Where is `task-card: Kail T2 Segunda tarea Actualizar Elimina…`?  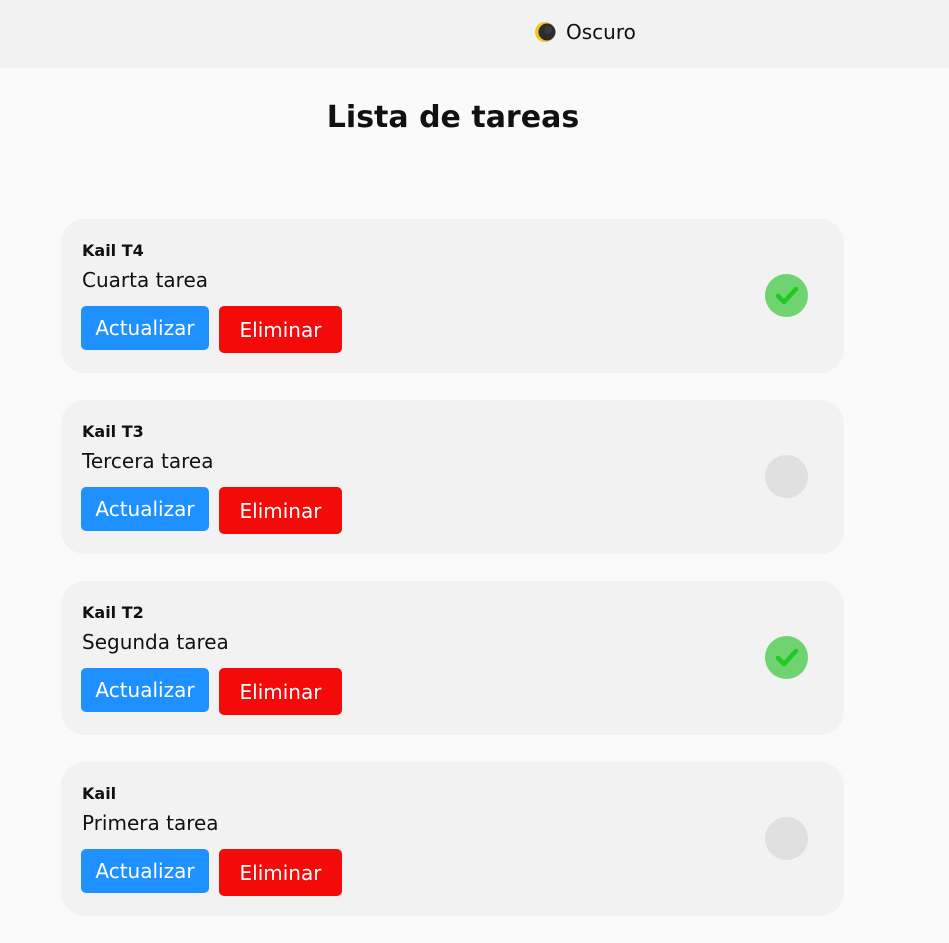 task-card: Kail T2 Segunda tarea Actualizar Elimina… is located at coordinates (452, 658).